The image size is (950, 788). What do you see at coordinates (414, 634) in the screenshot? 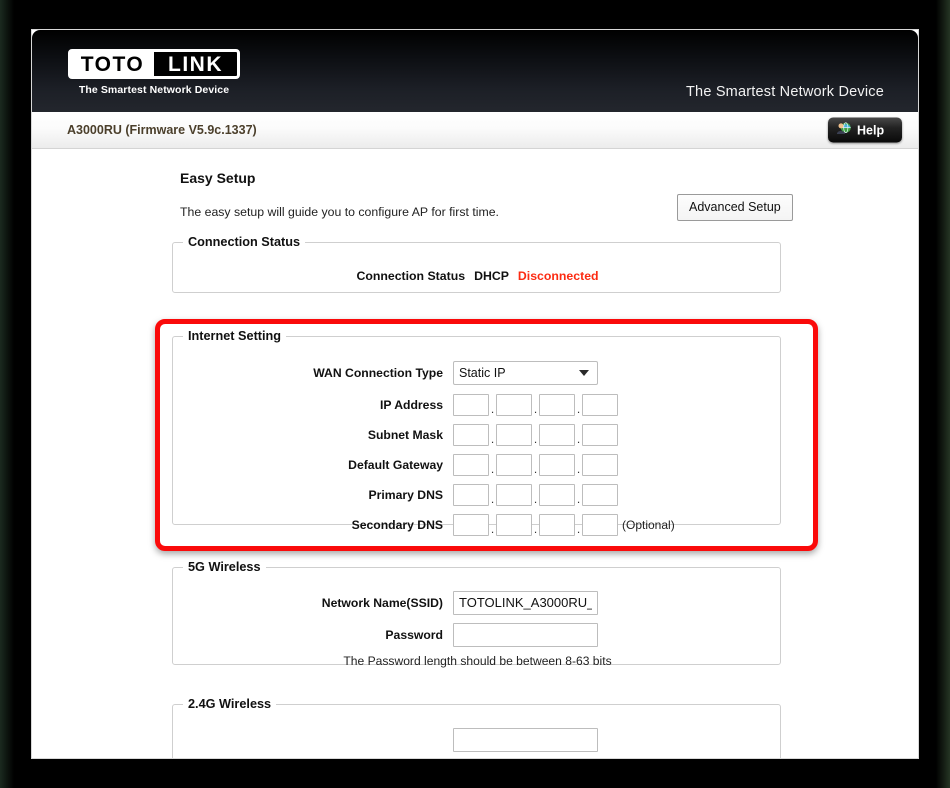
I see `password-5g-label: Password` at bounding box center [414, 634].